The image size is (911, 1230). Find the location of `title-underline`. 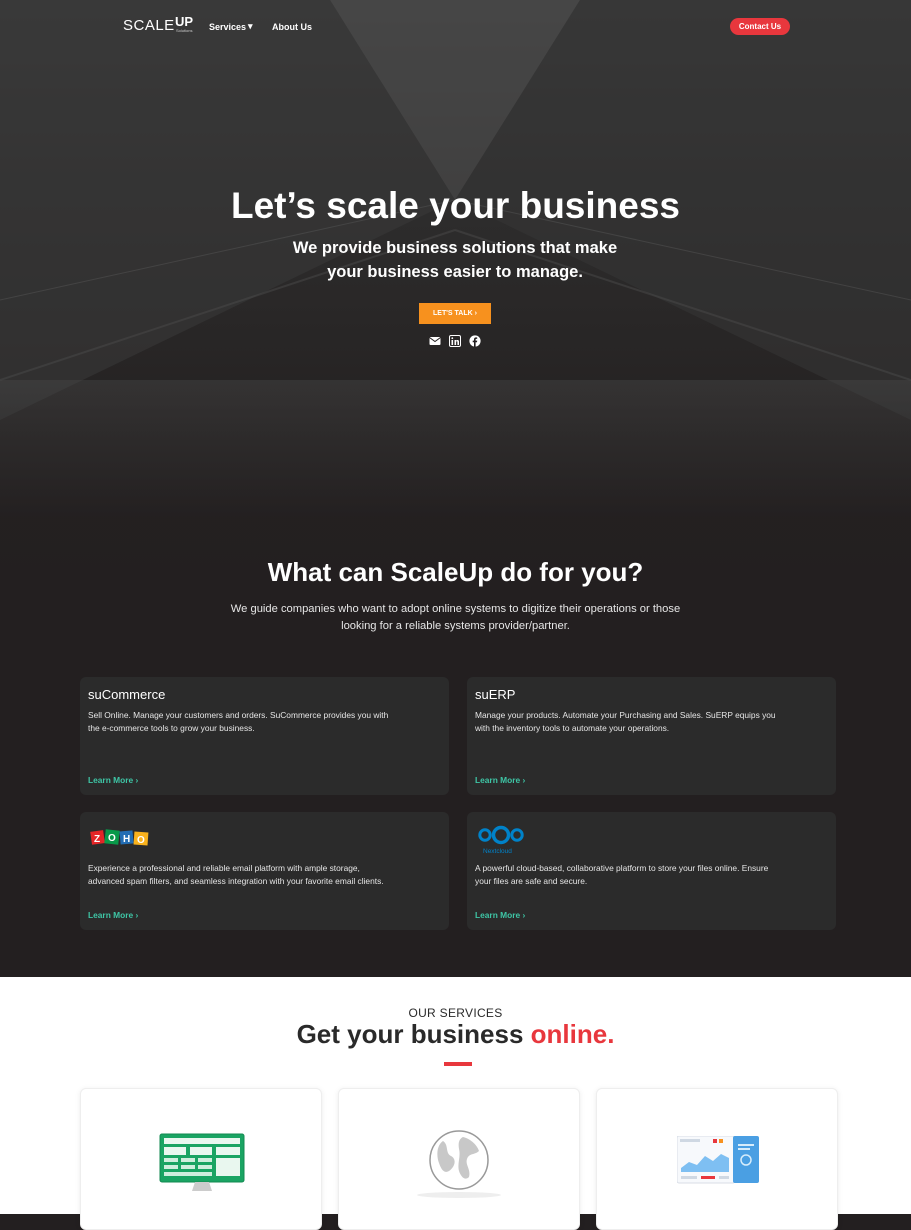

title-underline is located at coordinates (458, 1064).